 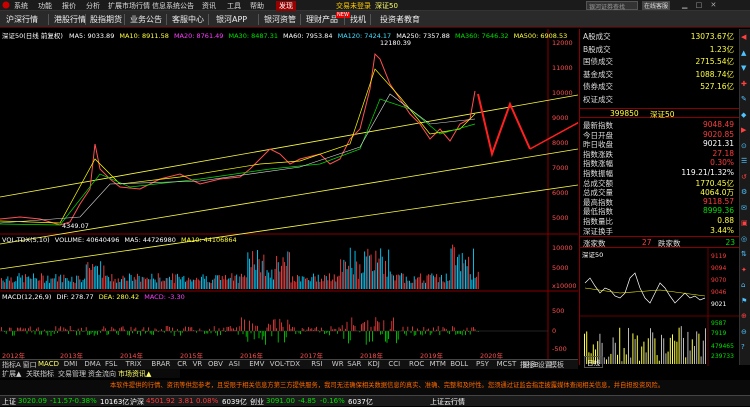 What do you see at coordinates (507, 364) in the screenshot?
I see `indicator-tab: MCST` at bounding box center [507, 364].